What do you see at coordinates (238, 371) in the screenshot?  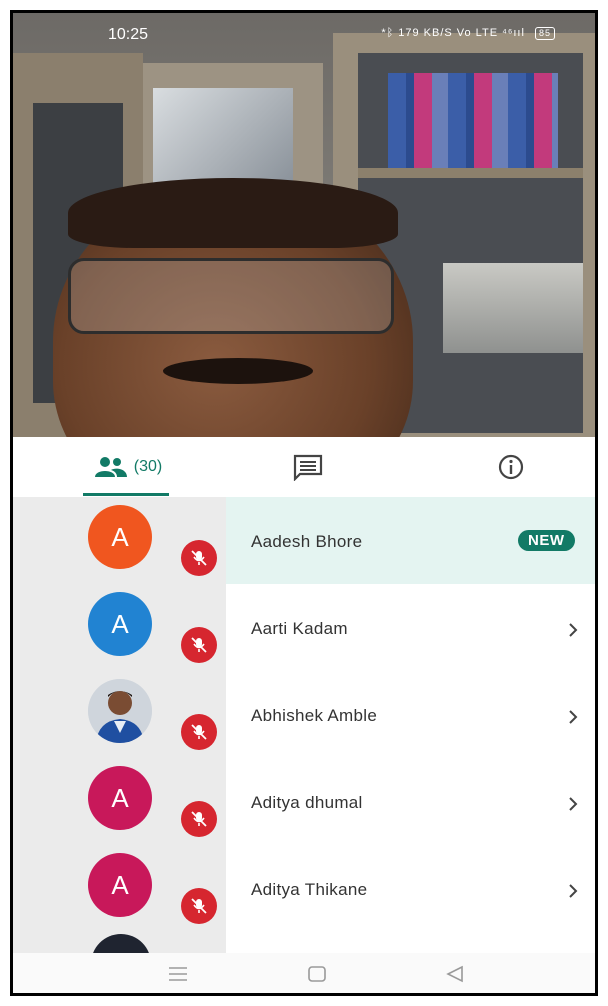 I see `mustache` at bounding box center [238, 371].